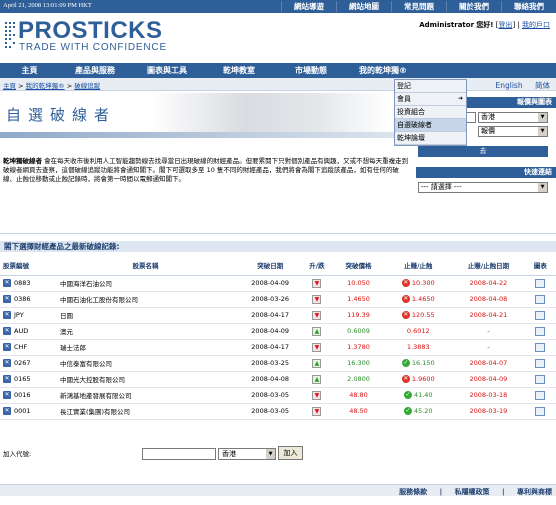 This screenshot has height=505, width=556. I want to click on add-button: 加入, so click(290, 453).